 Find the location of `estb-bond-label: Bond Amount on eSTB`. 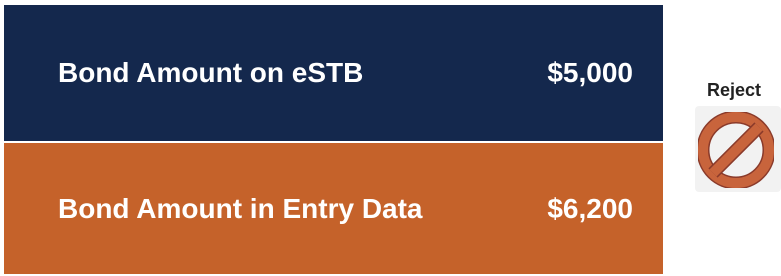

estb-bond-label: Bond Amount on eSTB is located at coordinates (211, 72).